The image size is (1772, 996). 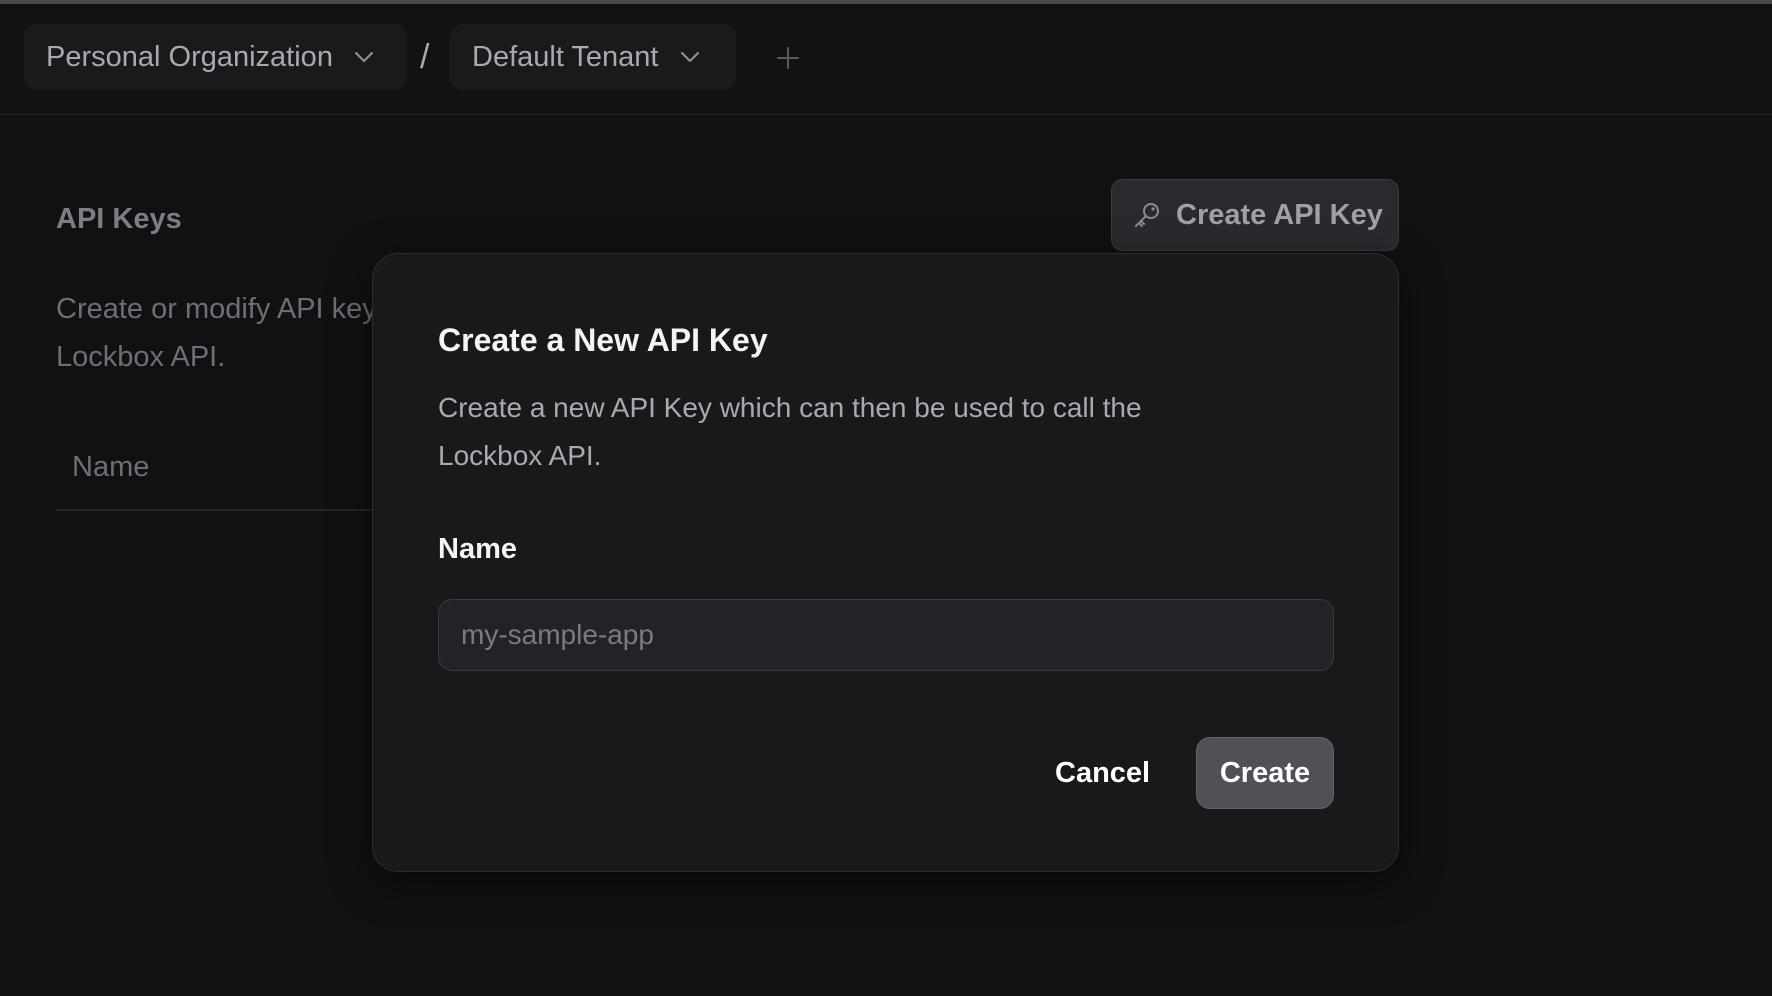 I want to click on dialog-title: Create a New API Key, so click(x=603, y=340).